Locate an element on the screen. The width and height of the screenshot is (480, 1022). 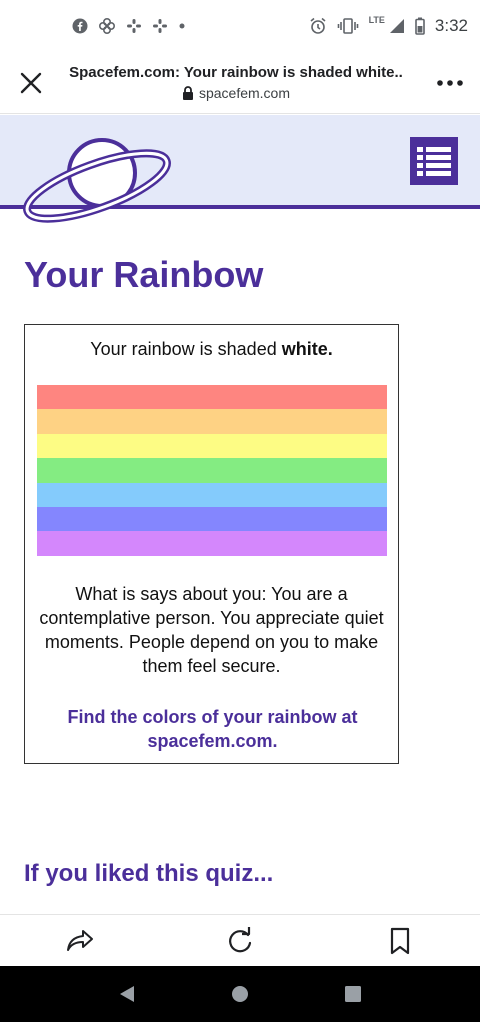
site-logo is located at coordinates (99, 180).